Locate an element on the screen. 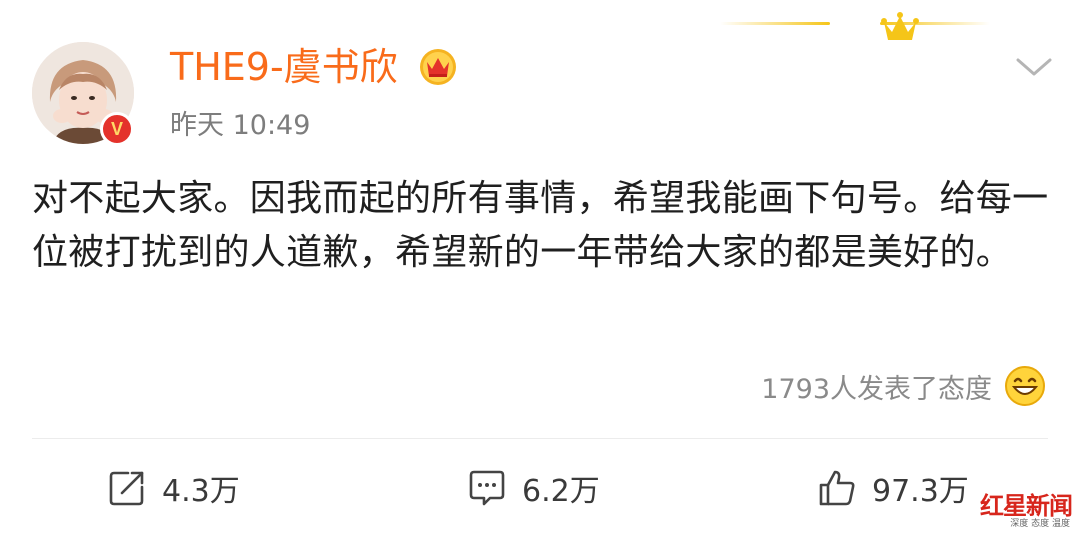 This screenshot has height=536, width=1080. header-decoration-line is located at coordinates (855, 23).